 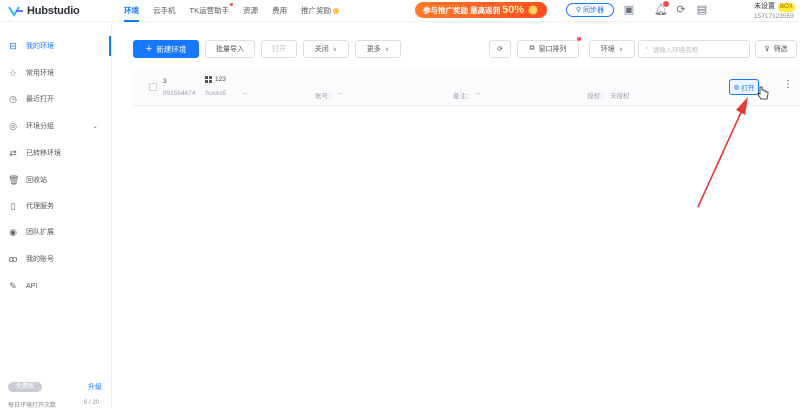 What do you see at coordinates (661, 8) in the screenshot?
I see `bell-icon: 🔔︎` at bounding box center [661, 8].